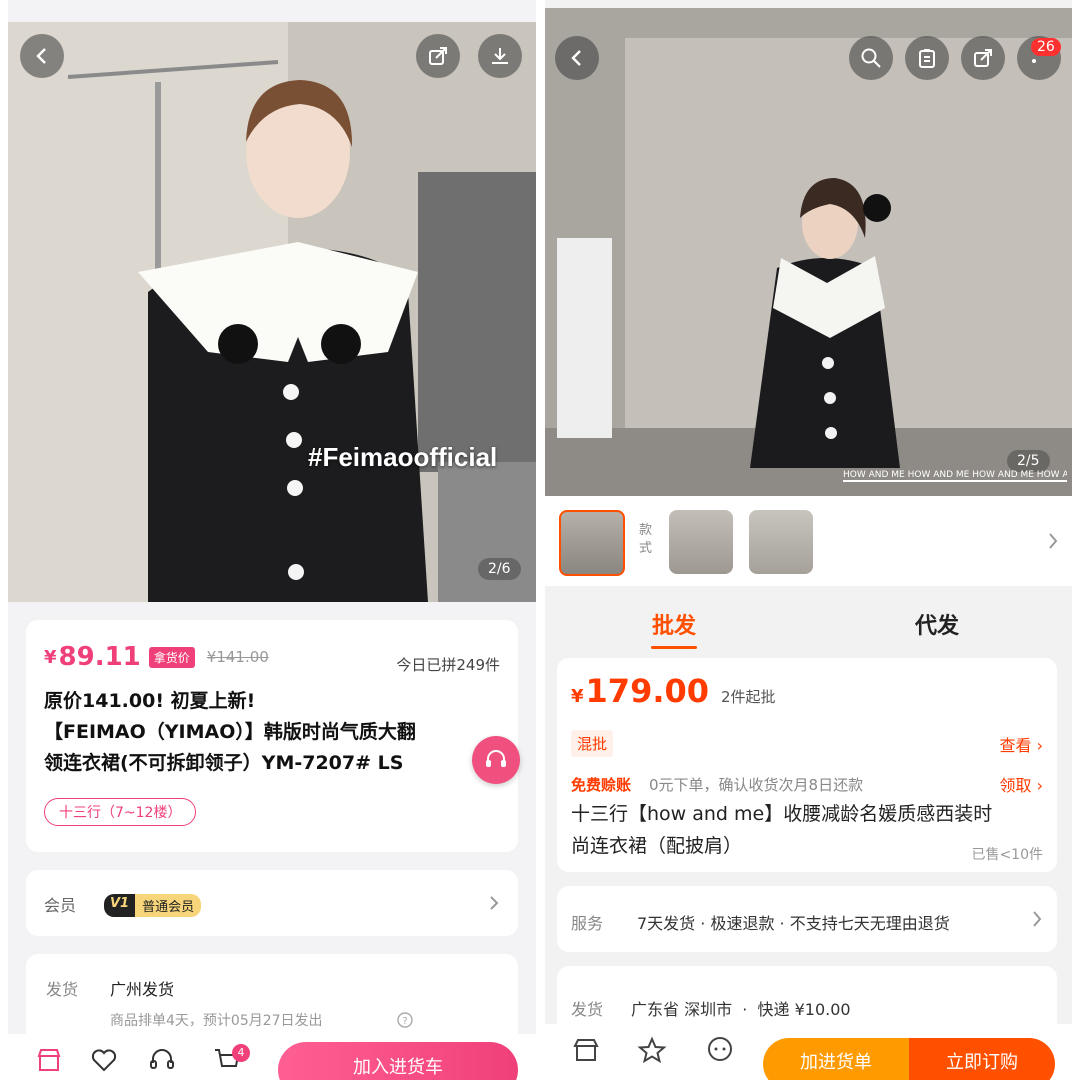  I want to click on price-value: 179.00, so click(647, 691).